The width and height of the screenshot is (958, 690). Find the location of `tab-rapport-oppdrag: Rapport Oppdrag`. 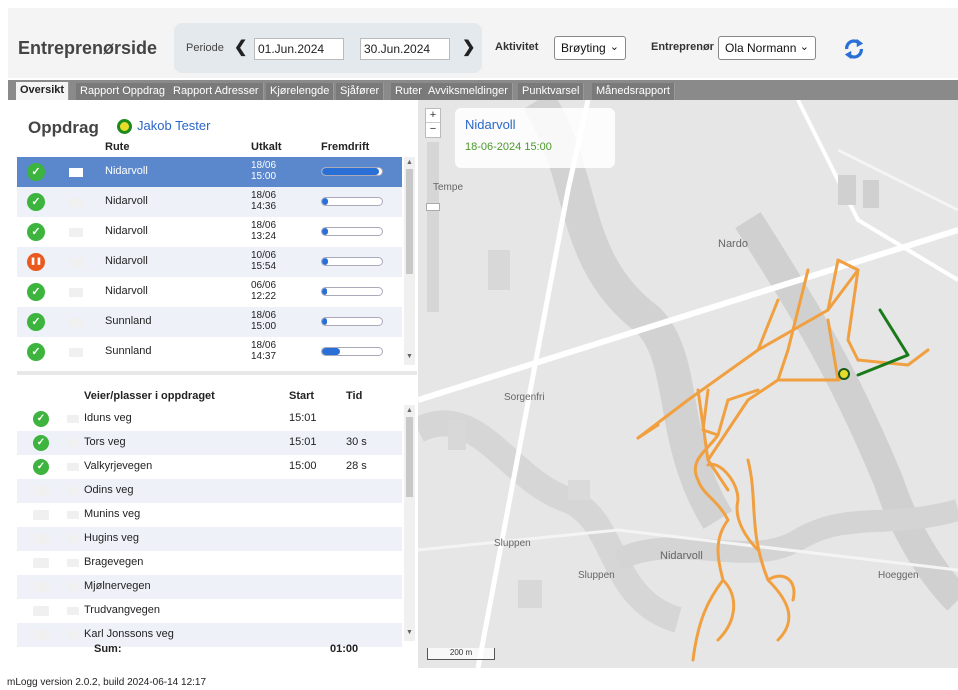

tab-rapport-oppdrag: Rapport Oppdrag is located at coordinates (123, 91).